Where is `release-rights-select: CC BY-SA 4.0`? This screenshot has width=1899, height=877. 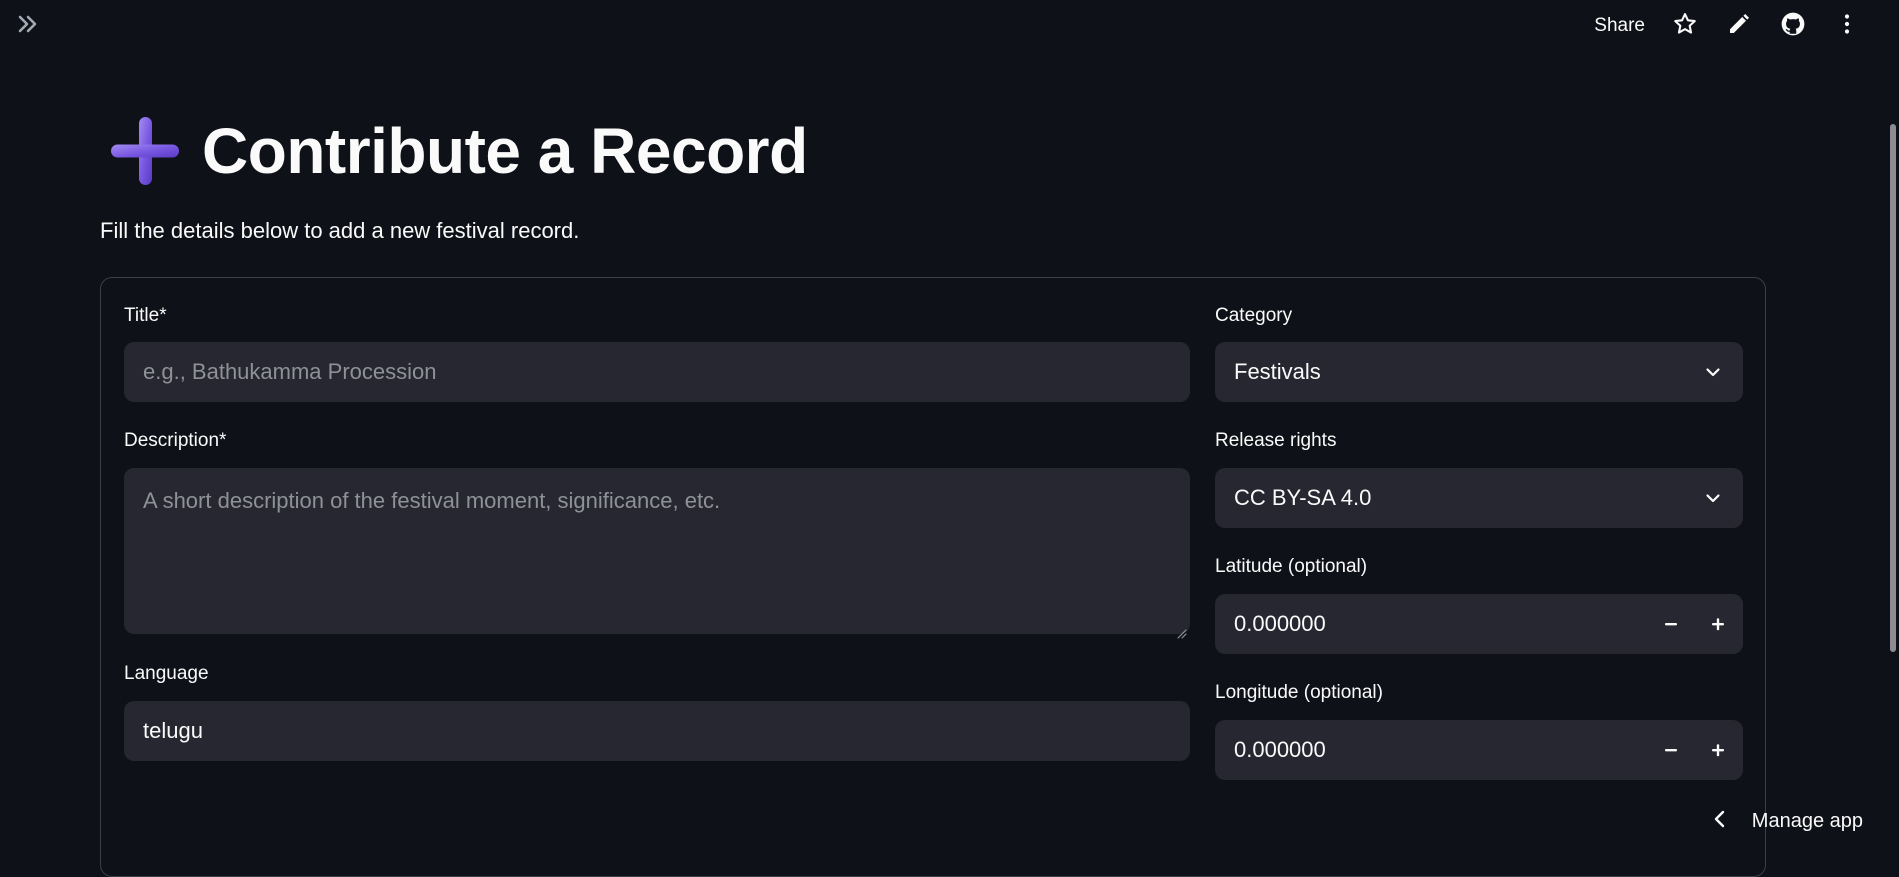
release-rights-select: CC BY-SA 4.0 is located at coordinates (1479, 498).